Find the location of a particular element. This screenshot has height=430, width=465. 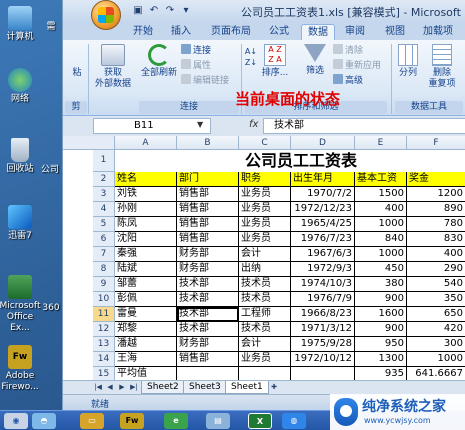

select-all-corner is located at coordinates (89, 143).